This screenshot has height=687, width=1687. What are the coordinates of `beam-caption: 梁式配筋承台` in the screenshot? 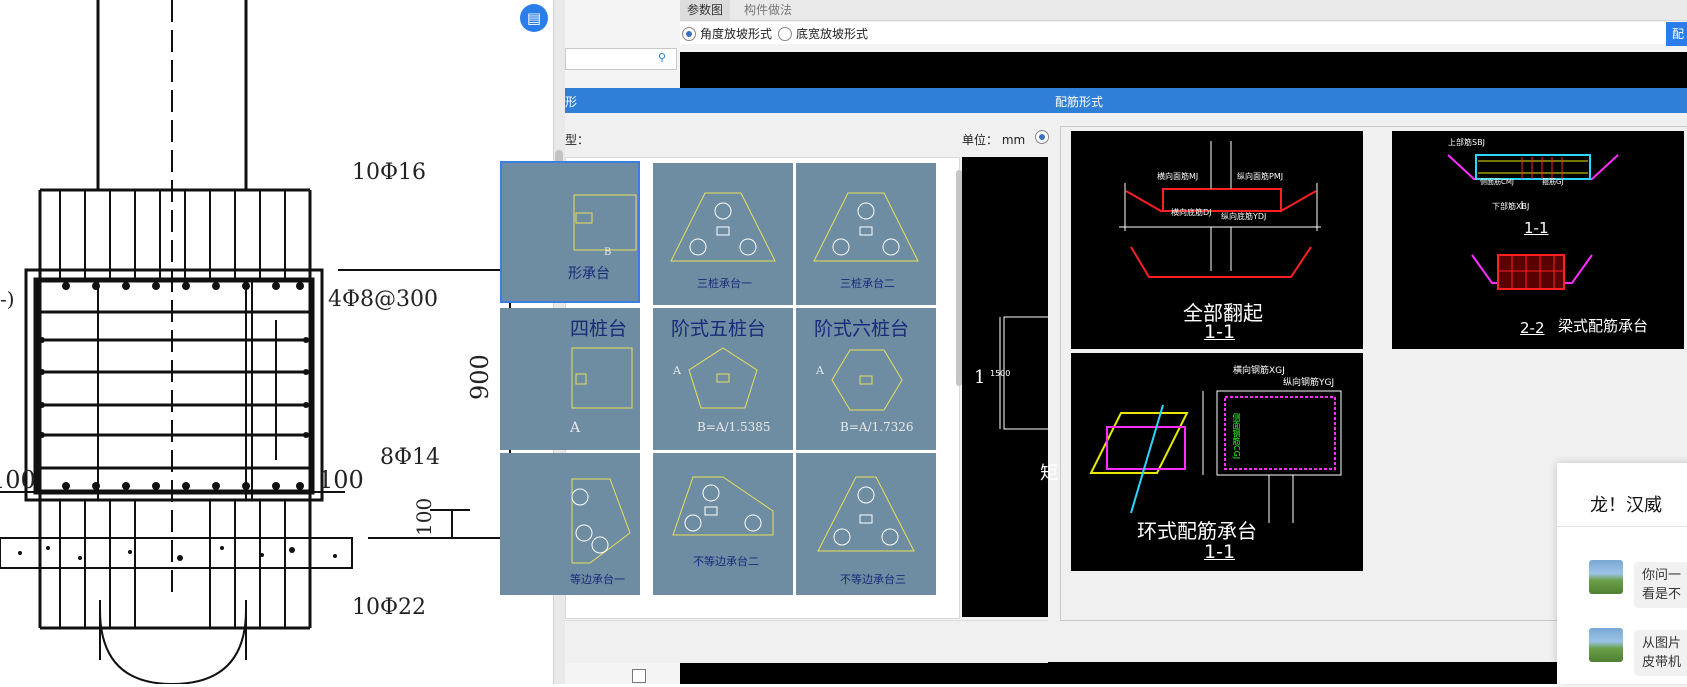 It's located at (1603, 326).